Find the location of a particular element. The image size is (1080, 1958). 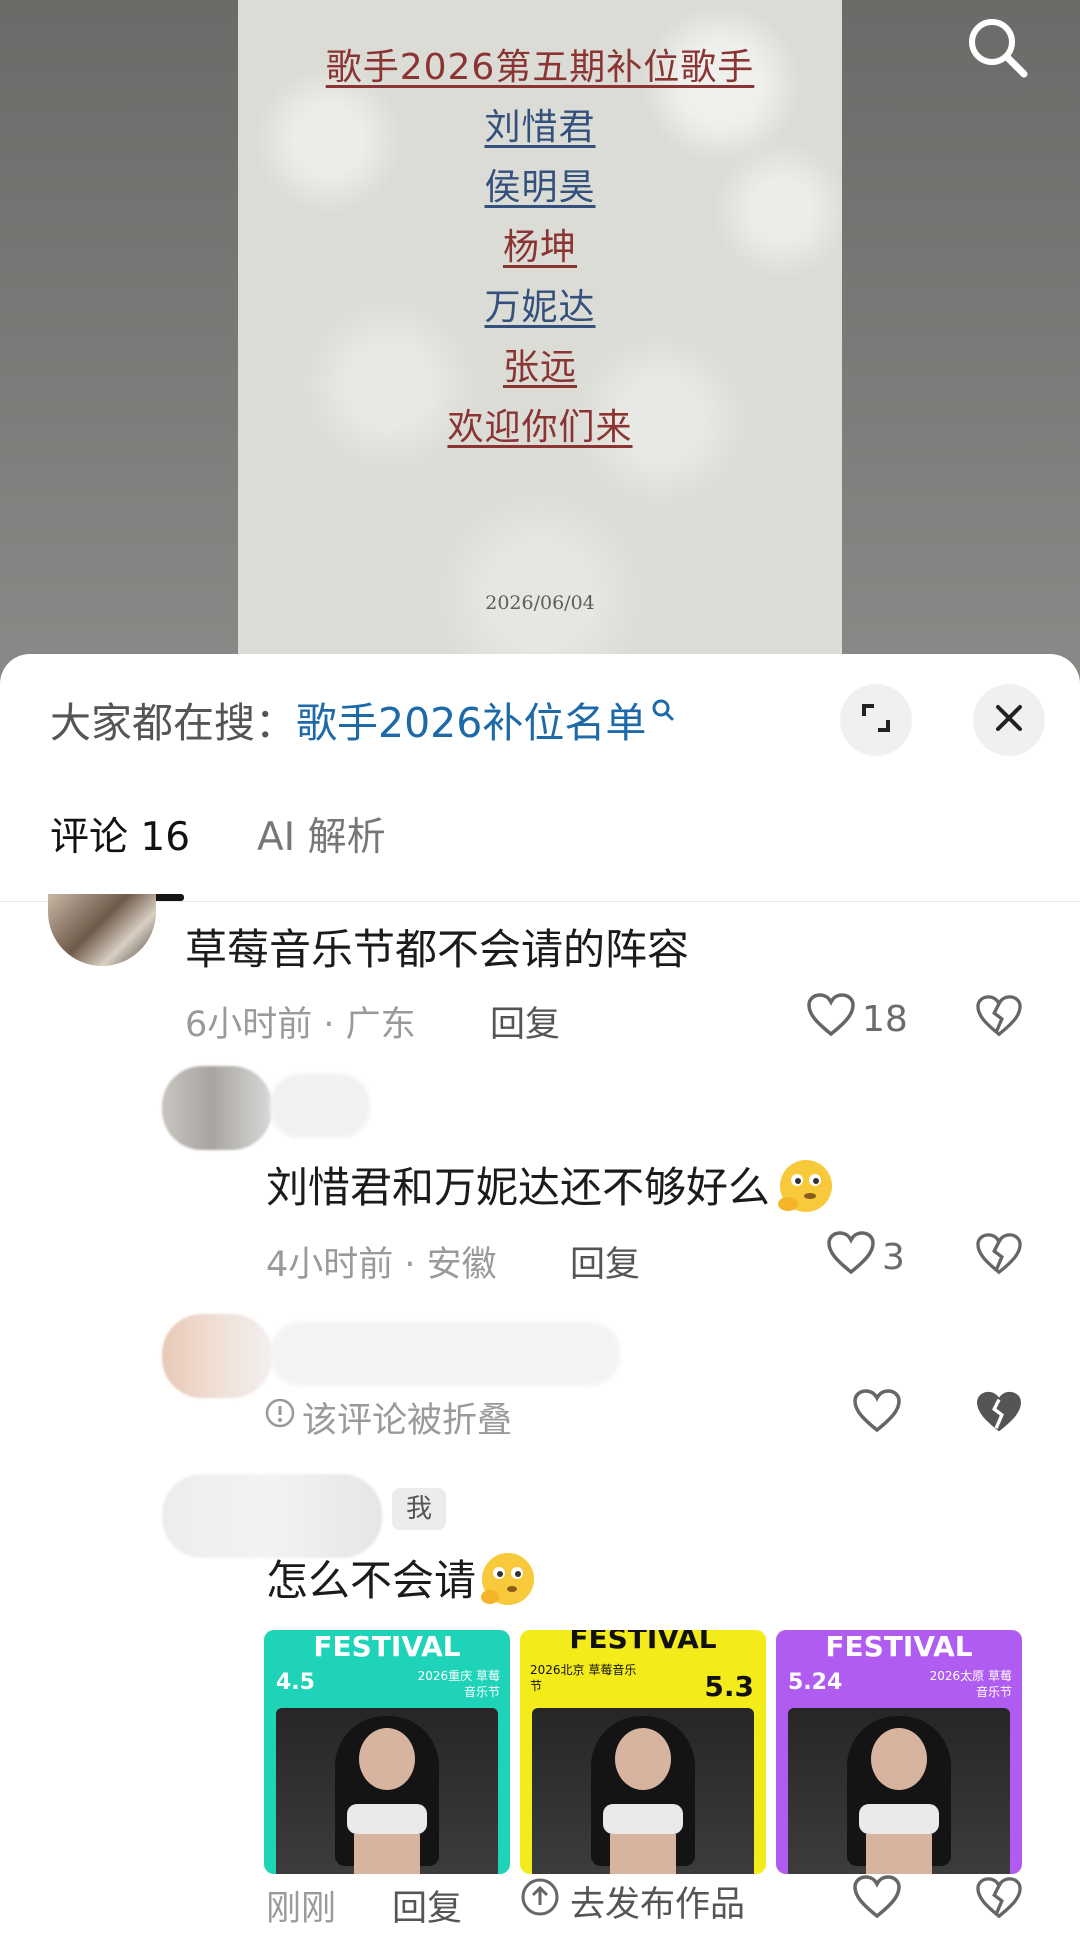

festival-date: 5.24 is located at coordinates (815, 1682).